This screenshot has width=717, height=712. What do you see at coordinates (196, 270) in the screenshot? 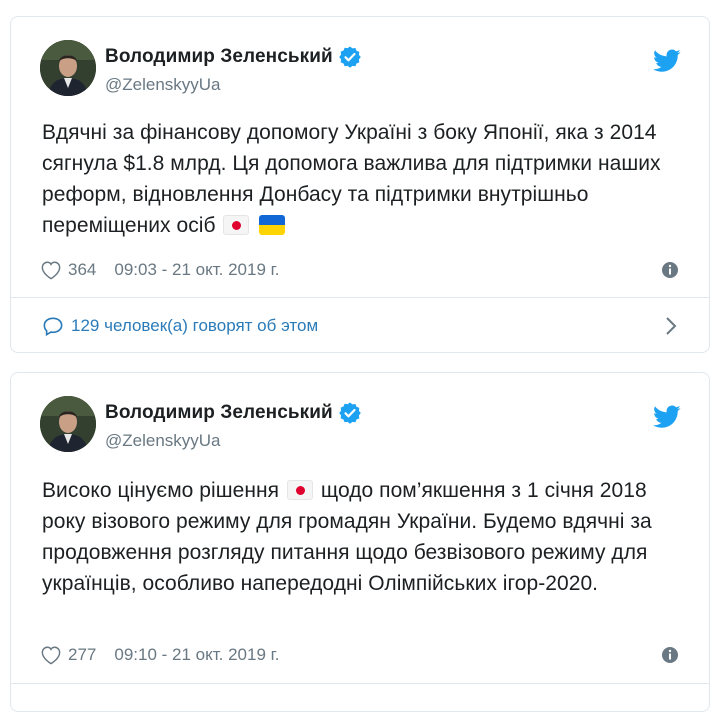
I see `tweet-timestamp: 09:03 - 21 окт. 2019 г.` at bounding box center [196, 270].